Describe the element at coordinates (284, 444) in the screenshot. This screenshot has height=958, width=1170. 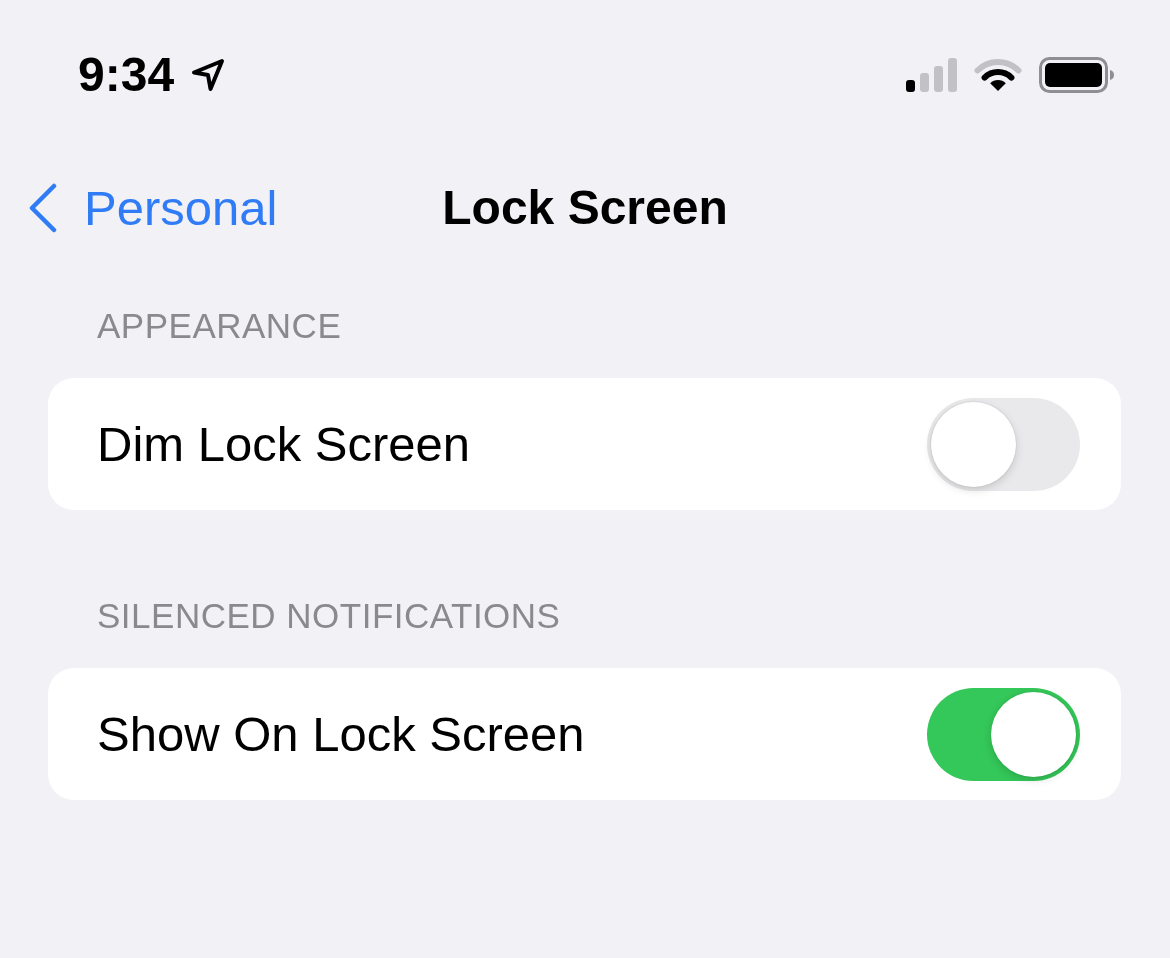
I see `setting-label: Dim Lock Screen` at that location.